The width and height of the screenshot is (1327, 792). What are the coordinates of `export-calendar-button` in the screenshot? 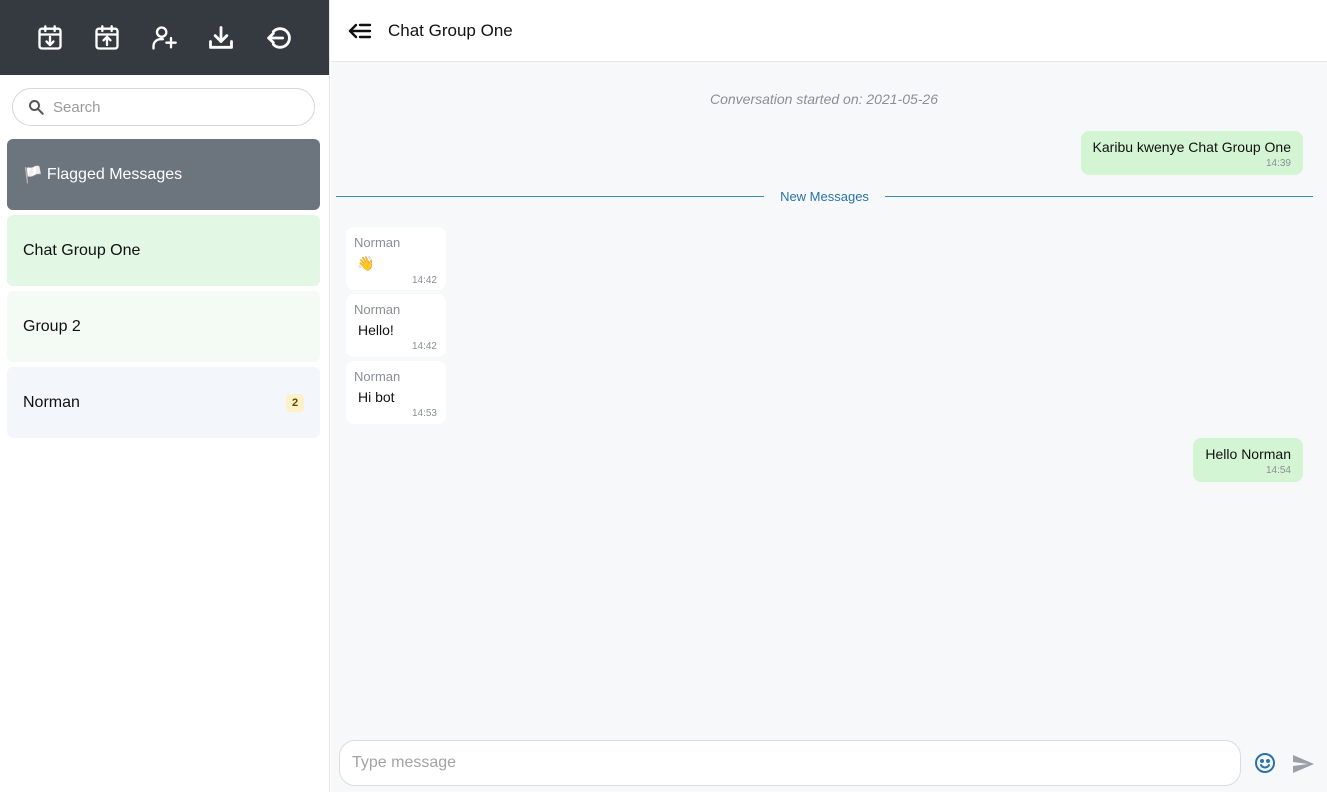 It's located at (121, 37).